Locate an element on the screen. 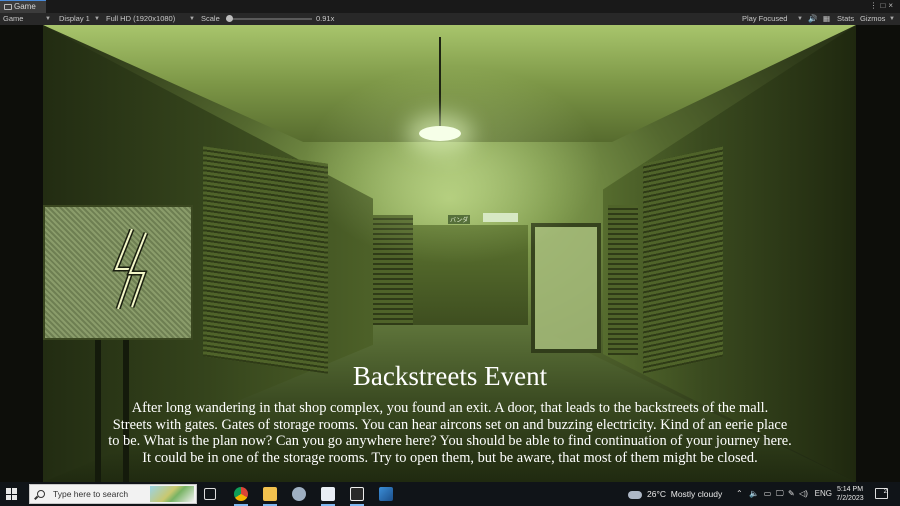 The image size is (900, 506). event-title: Backstreets Event is located at coordinates (450, 376).